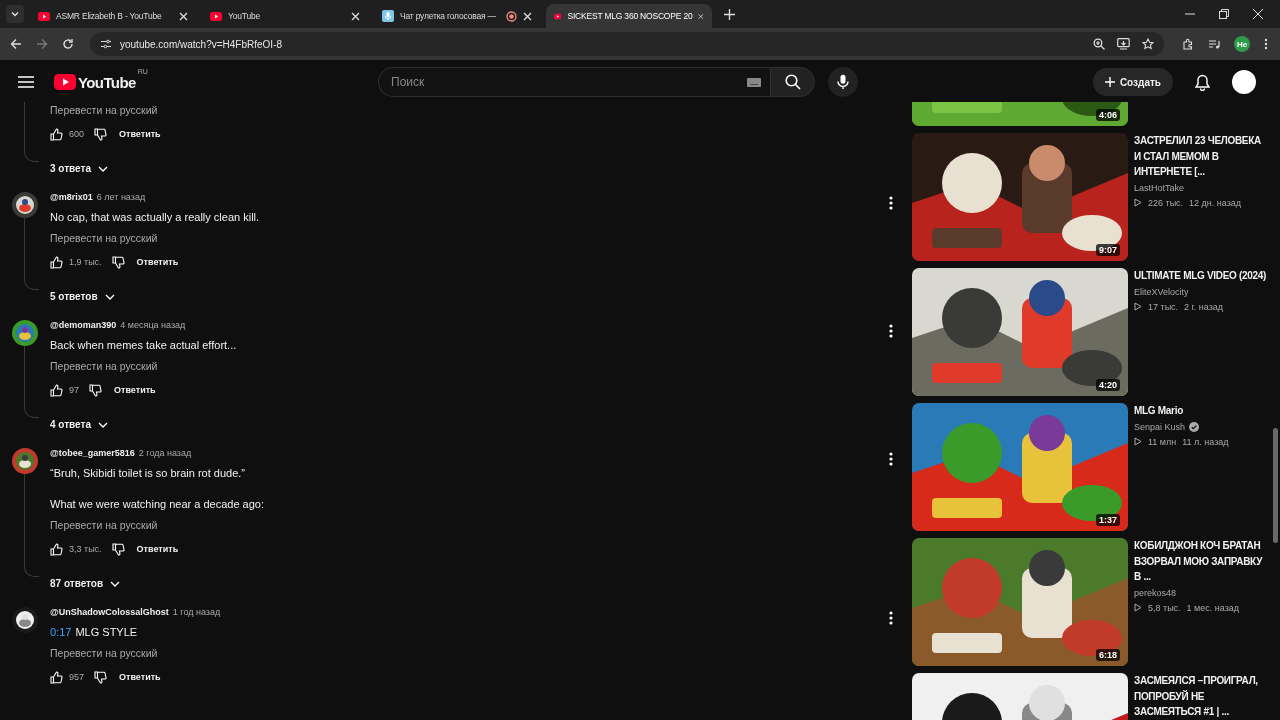  I want to click on view-count: 5,8 тыс., so click(1164, 607).